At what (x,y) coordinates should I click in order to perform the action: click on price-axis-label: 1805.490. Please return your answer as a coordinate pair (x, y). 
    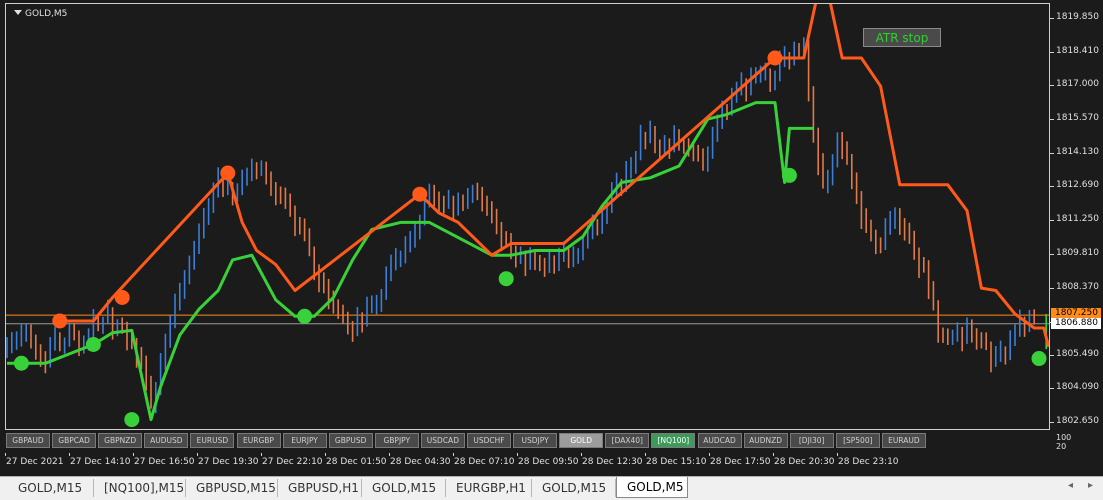
    Looking at the image, I should click on (1077, 354).